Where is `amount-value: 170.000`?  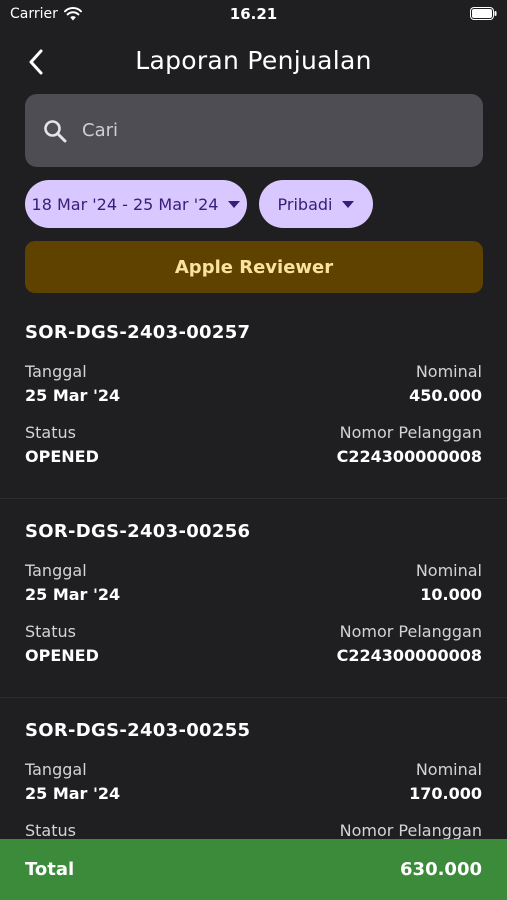 amount-value: 170.000 is located at coordinates (445, 793).